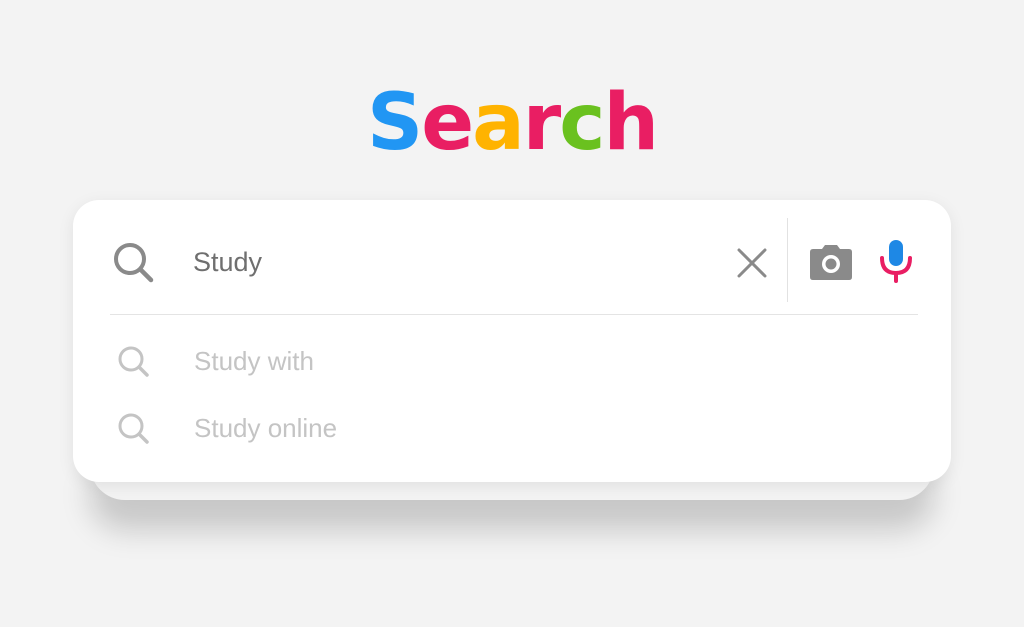  What do you see at coordinates (514, 314) in the screenshot?
I see `results-divider` at bounding box center [514, 314].